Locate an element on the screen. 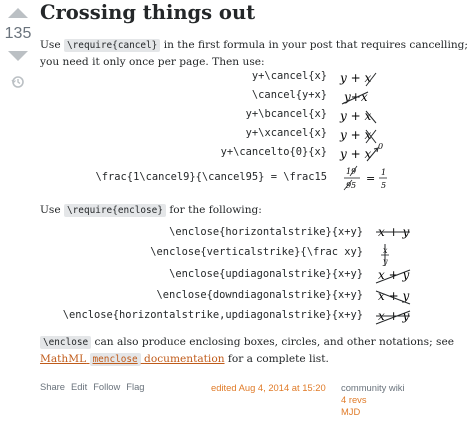 The height and width of the screenshot is (424, 474). enclose-paragraph: Use \require{enclose} for the following: is located at coordinates (151, 210).